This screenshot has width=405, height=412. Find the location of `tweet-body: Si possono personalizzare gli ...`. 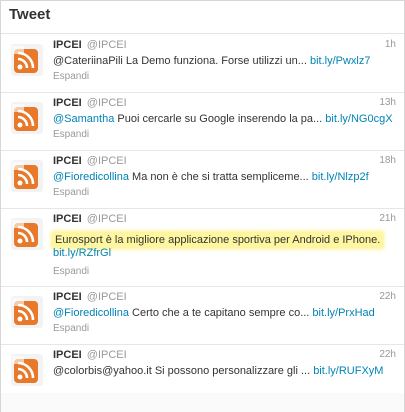

tweet-body: Si possono personalizzare gli ... is located at coordinates (232, 371).